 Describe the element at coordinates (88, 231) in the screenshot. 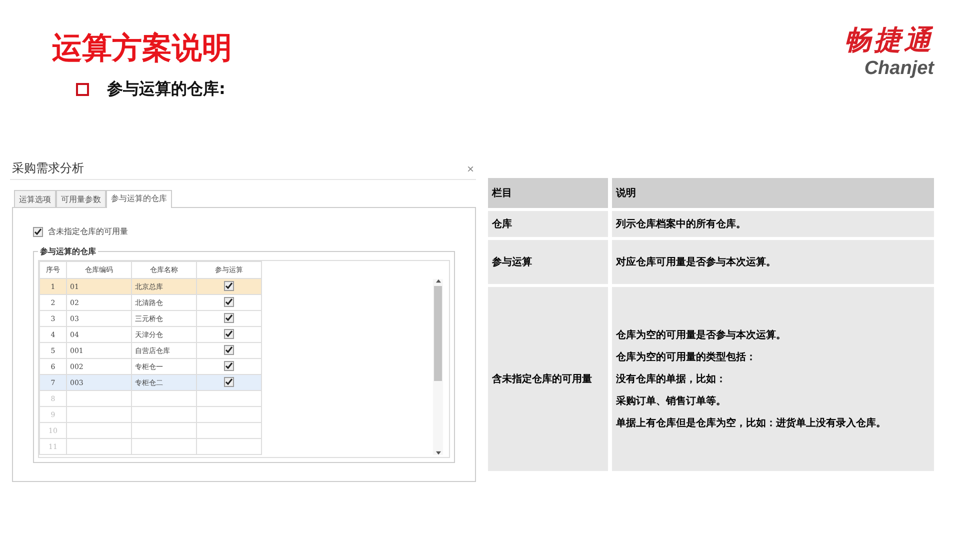

I see `checkbox-label: 含未指定仓库的可用量` at that location.